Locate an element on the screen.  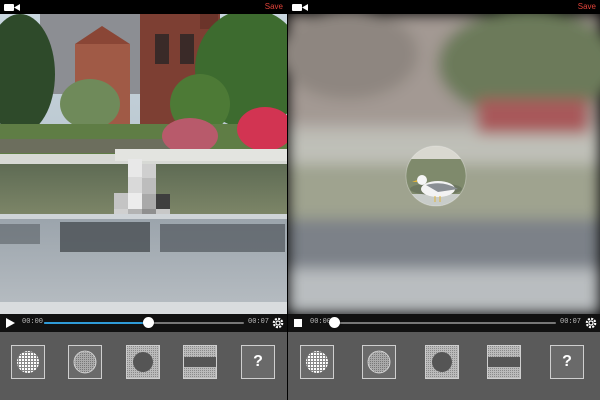
play-icon is located at coordinates (10, 323).